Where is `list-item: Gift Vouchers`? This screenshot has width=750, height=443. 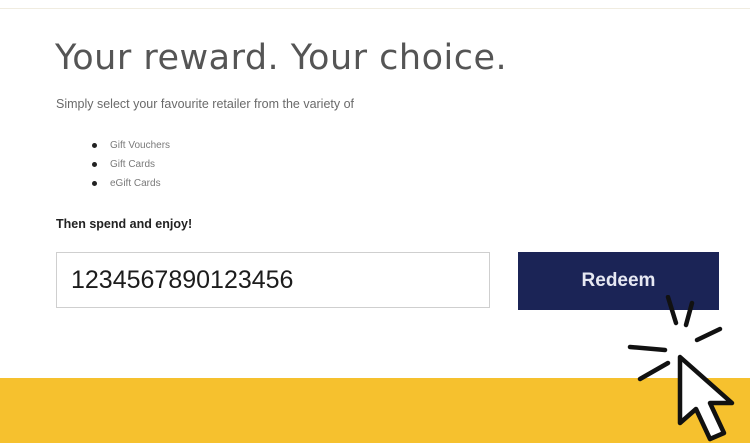
list-item: Gift Vouchers is located at coordinates (131, 145).